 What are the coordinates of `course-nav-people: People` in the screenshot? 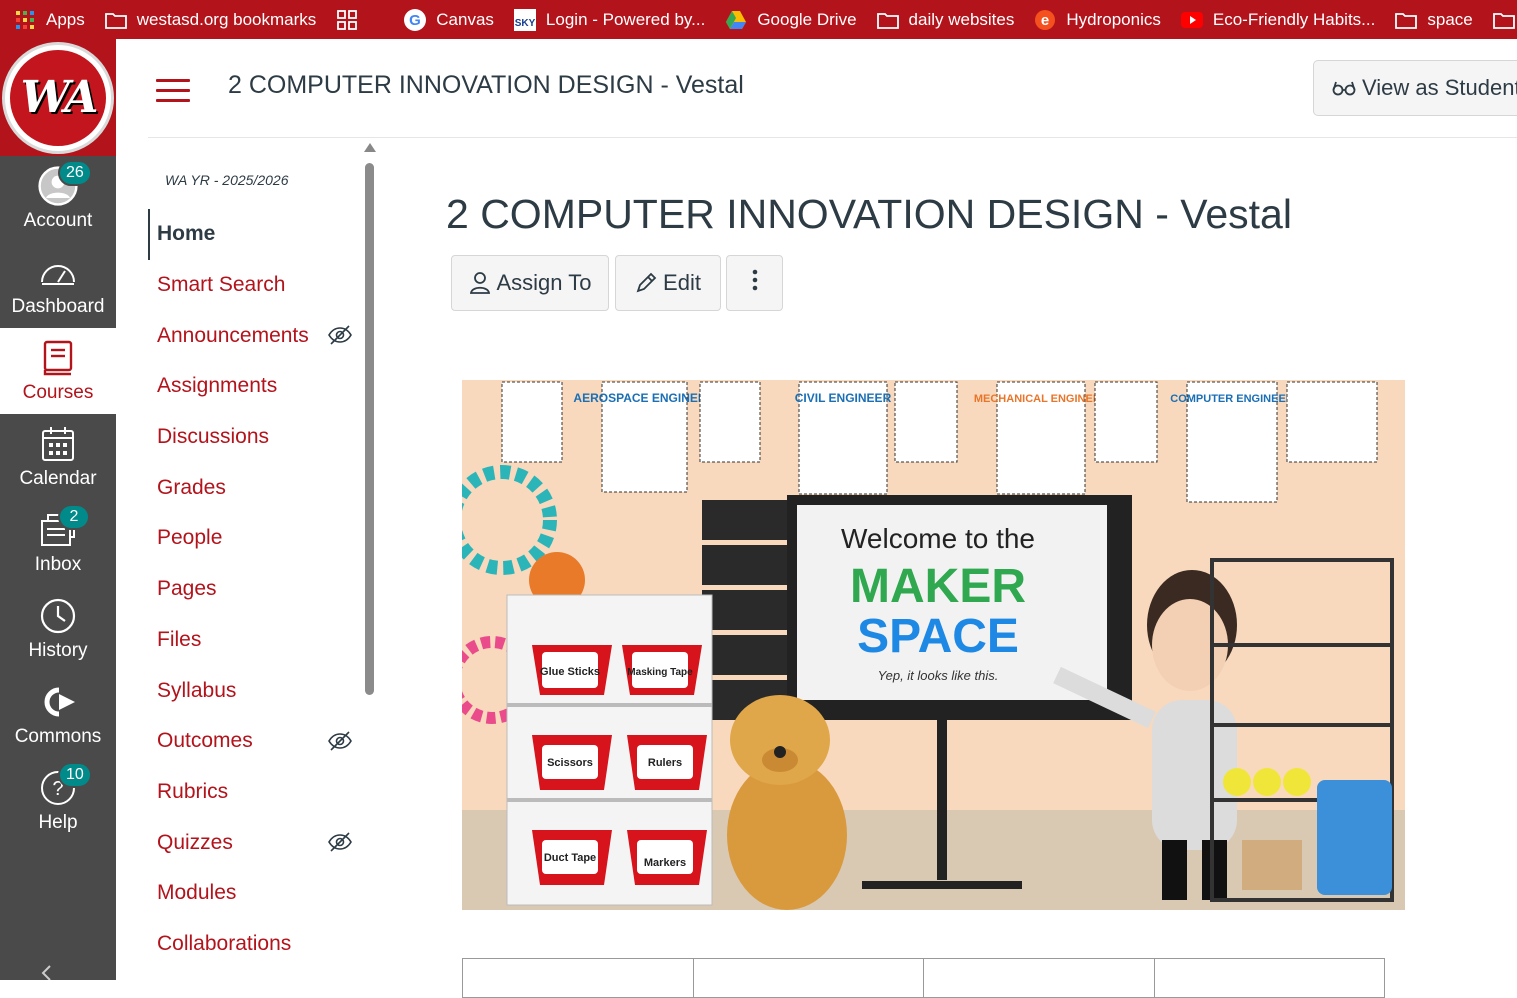 It's located at (253, 538).